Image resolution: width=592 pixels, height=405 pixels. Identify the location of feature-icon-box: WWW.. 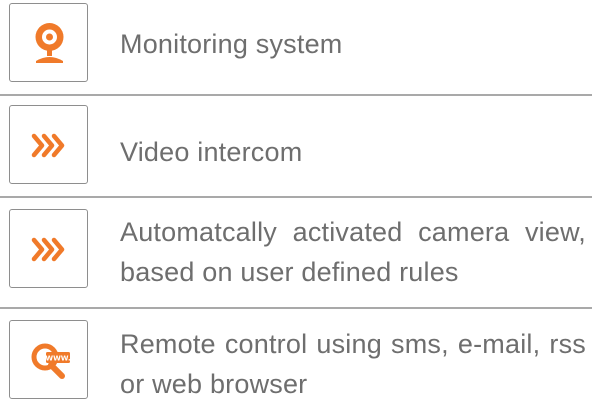
(48, 359).